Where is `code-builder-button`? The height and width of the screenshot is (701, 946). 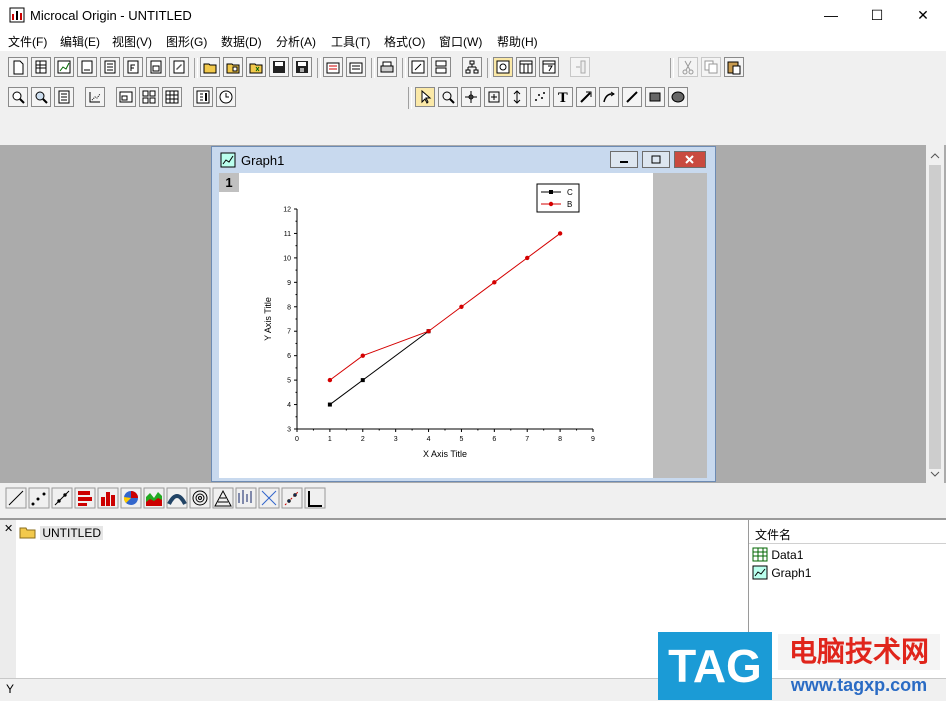
code-builder-button is located at coordinates (549, 67).